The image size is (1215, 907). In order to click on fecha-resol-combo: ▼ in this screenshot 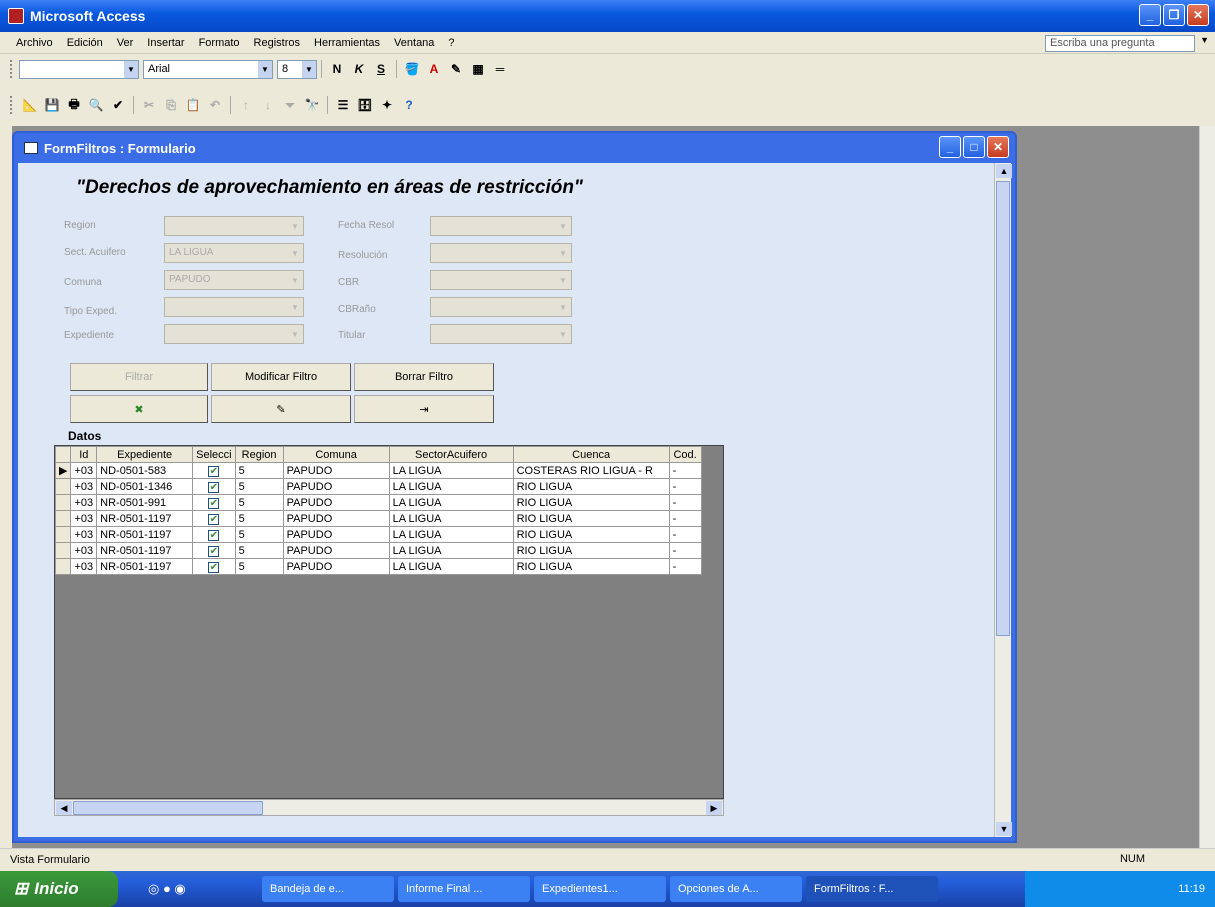, I will do `click(501, 226)`.